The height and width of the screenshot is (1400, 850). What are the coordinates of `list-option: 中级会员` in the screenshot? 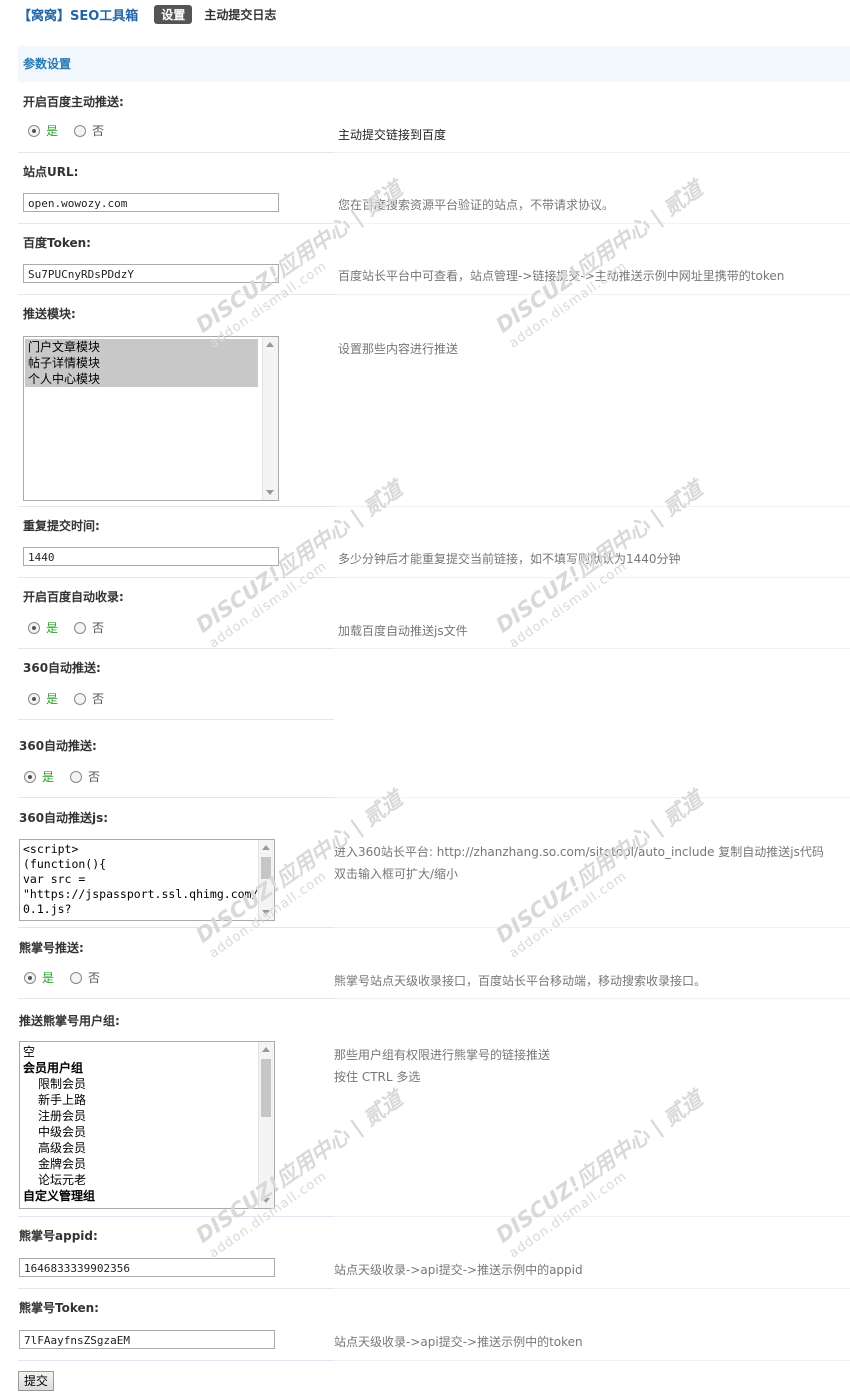 It's located at (147, 1132).